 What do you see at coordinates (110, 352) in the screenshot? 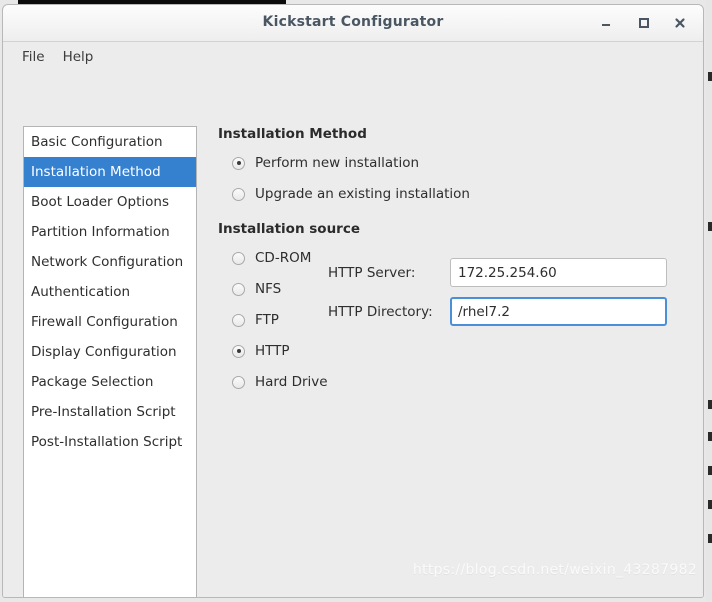
I see `sidebar-item-display-configuration: Display Configuration` at bounding box center [110, 352].